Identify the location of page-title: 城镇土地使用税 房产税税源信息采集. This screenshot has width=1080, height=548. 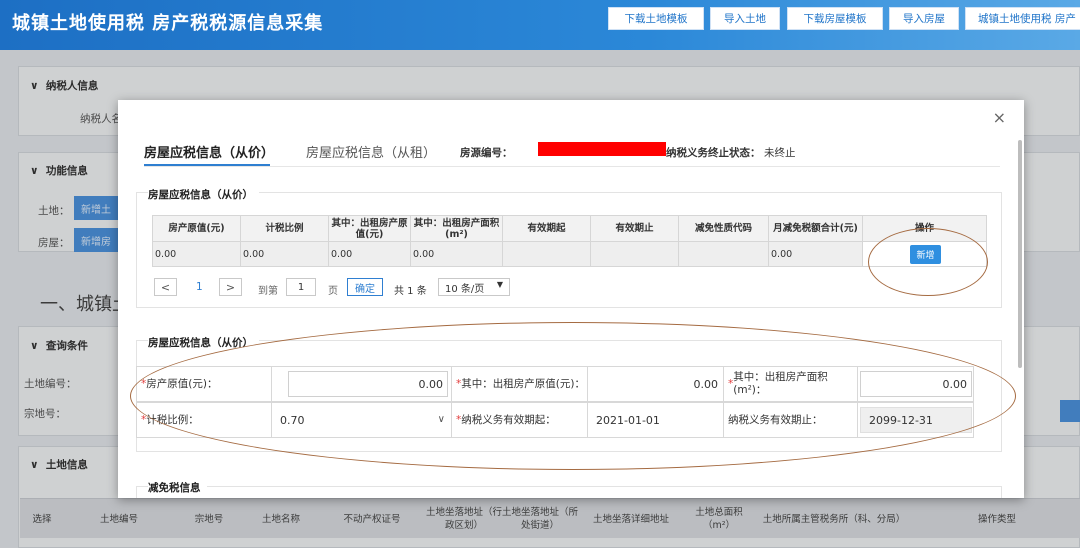
(168, 23).